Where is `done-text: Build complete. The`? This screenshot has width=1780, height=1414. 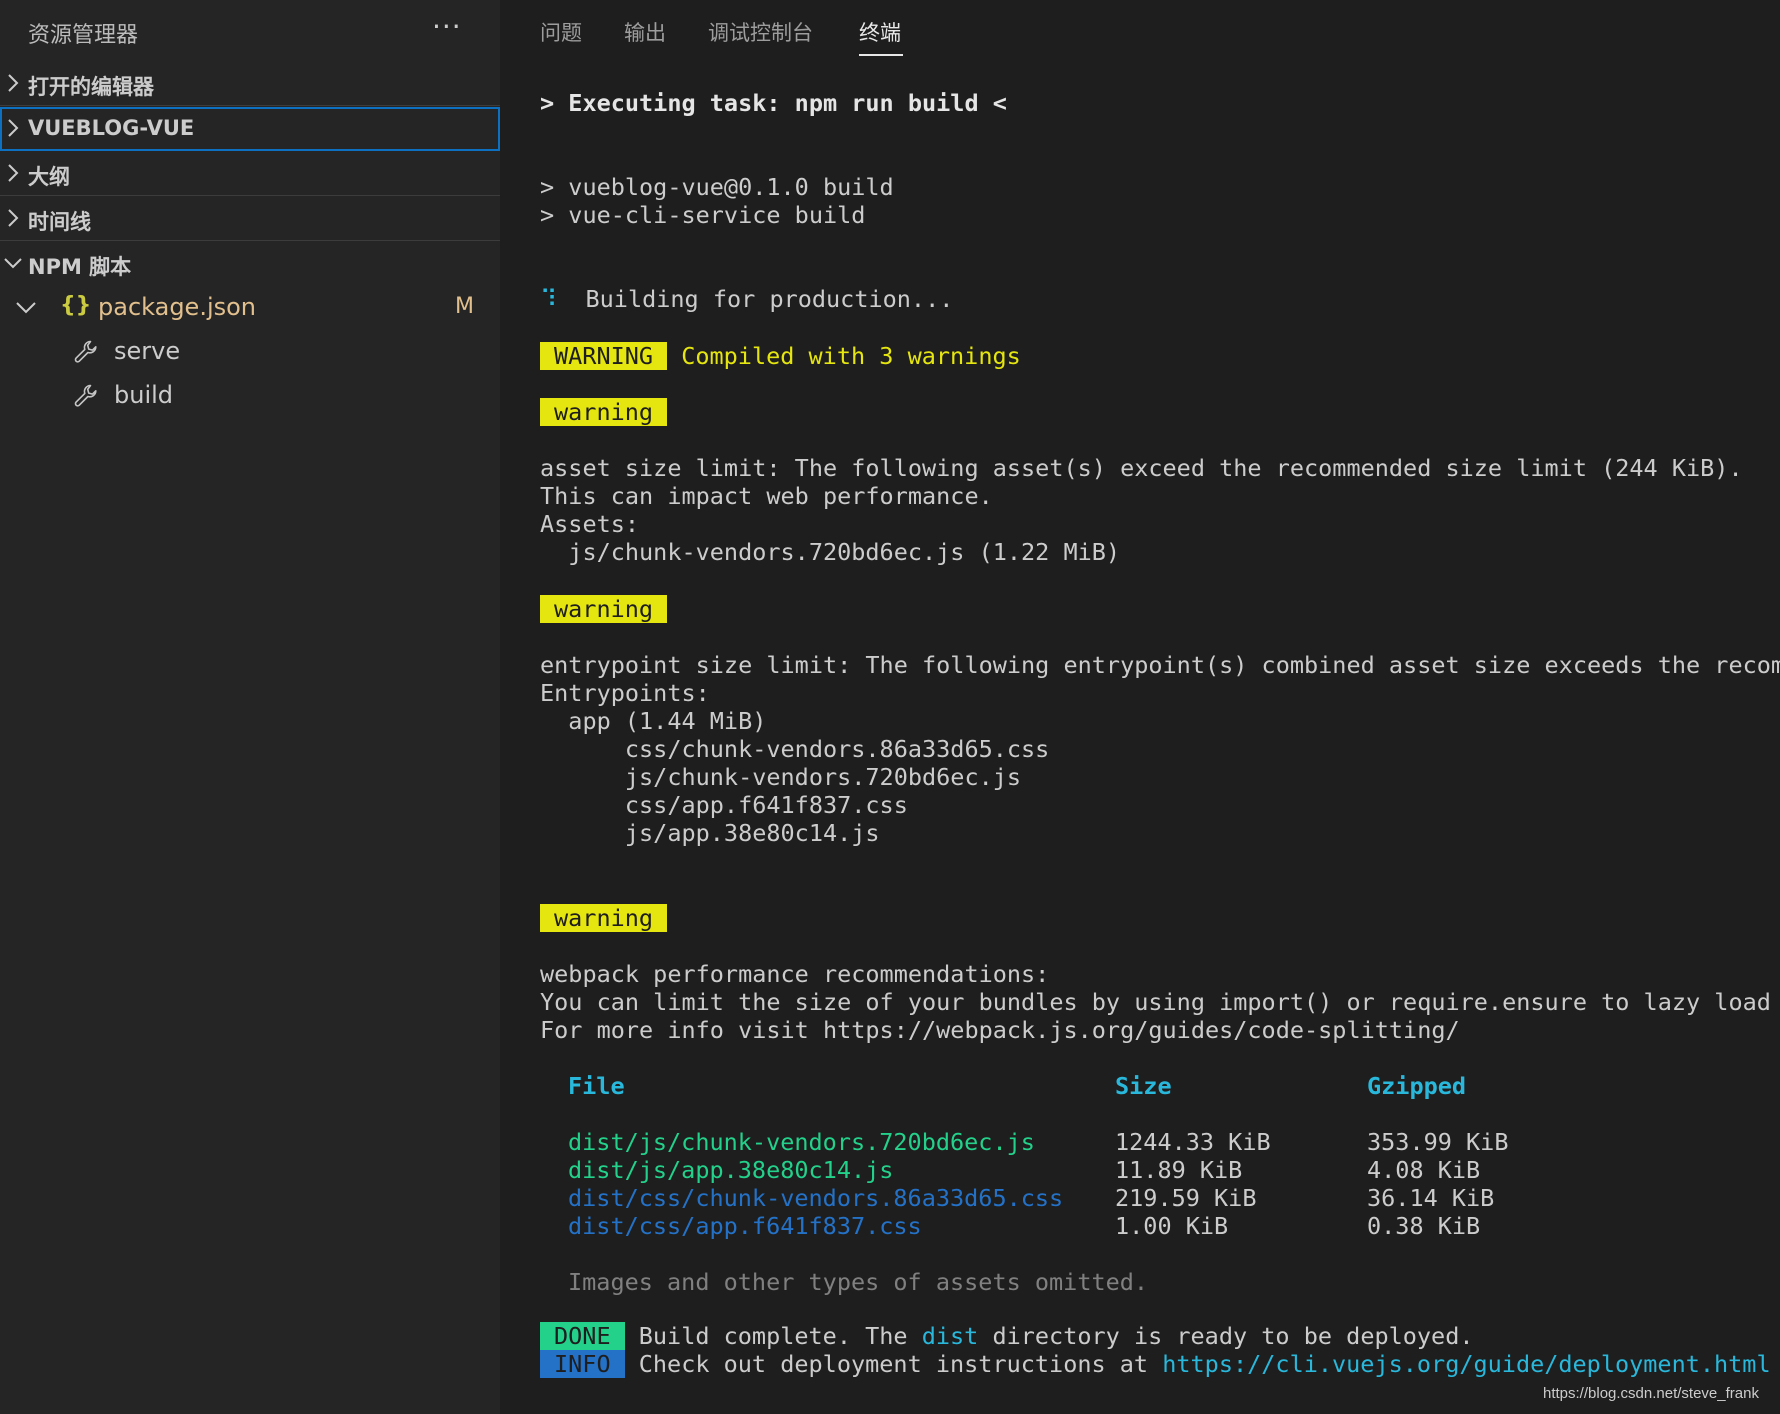 done-text: Build complete. The is located at coordinates (780, 1336).